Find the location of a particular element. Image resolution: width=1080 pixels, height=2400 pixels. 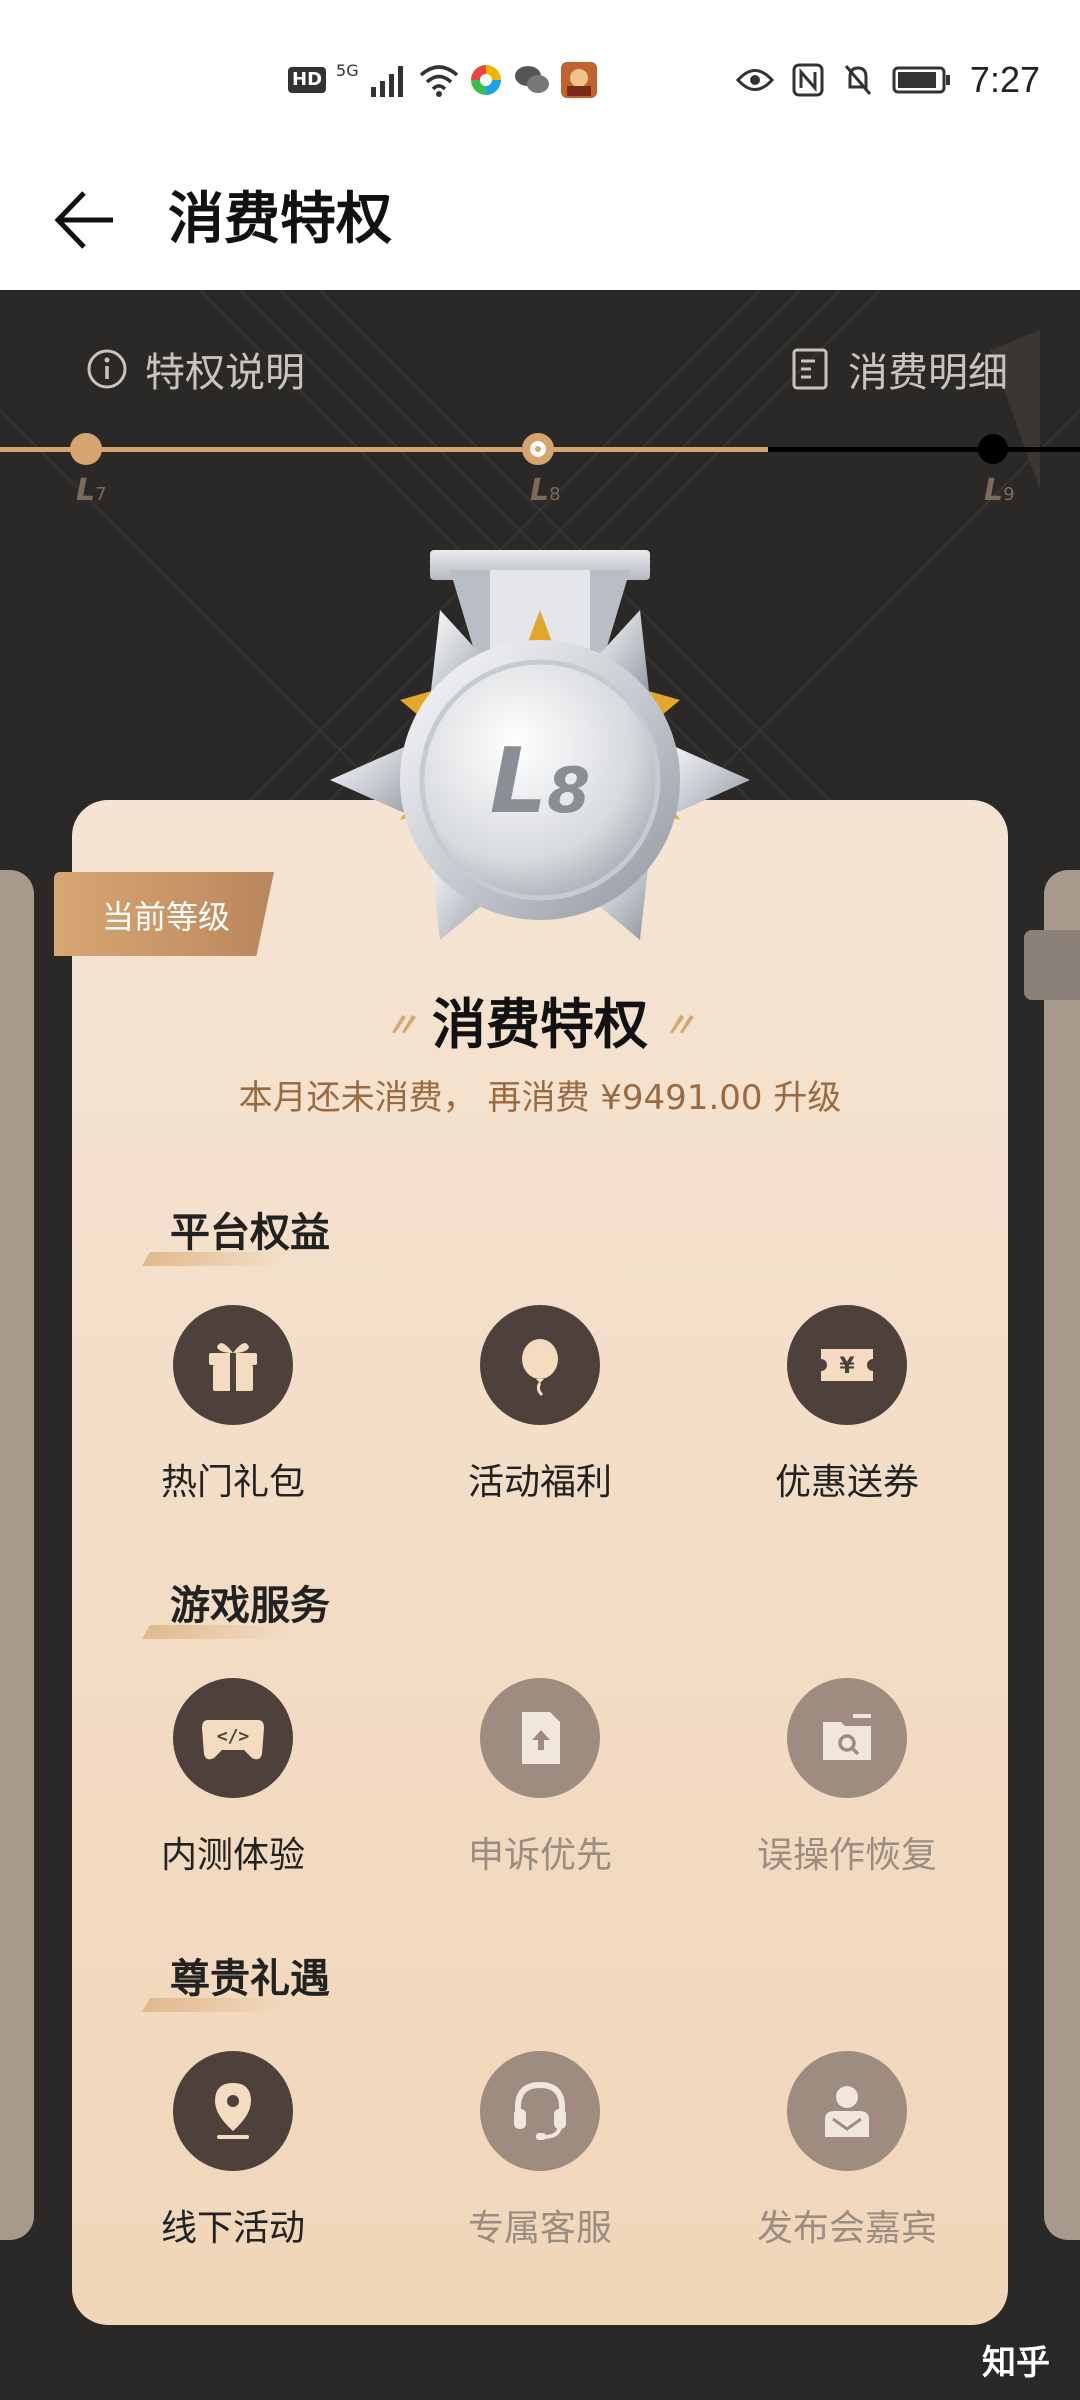

status-time: 7:27 is located at coordinates (1004, 79).